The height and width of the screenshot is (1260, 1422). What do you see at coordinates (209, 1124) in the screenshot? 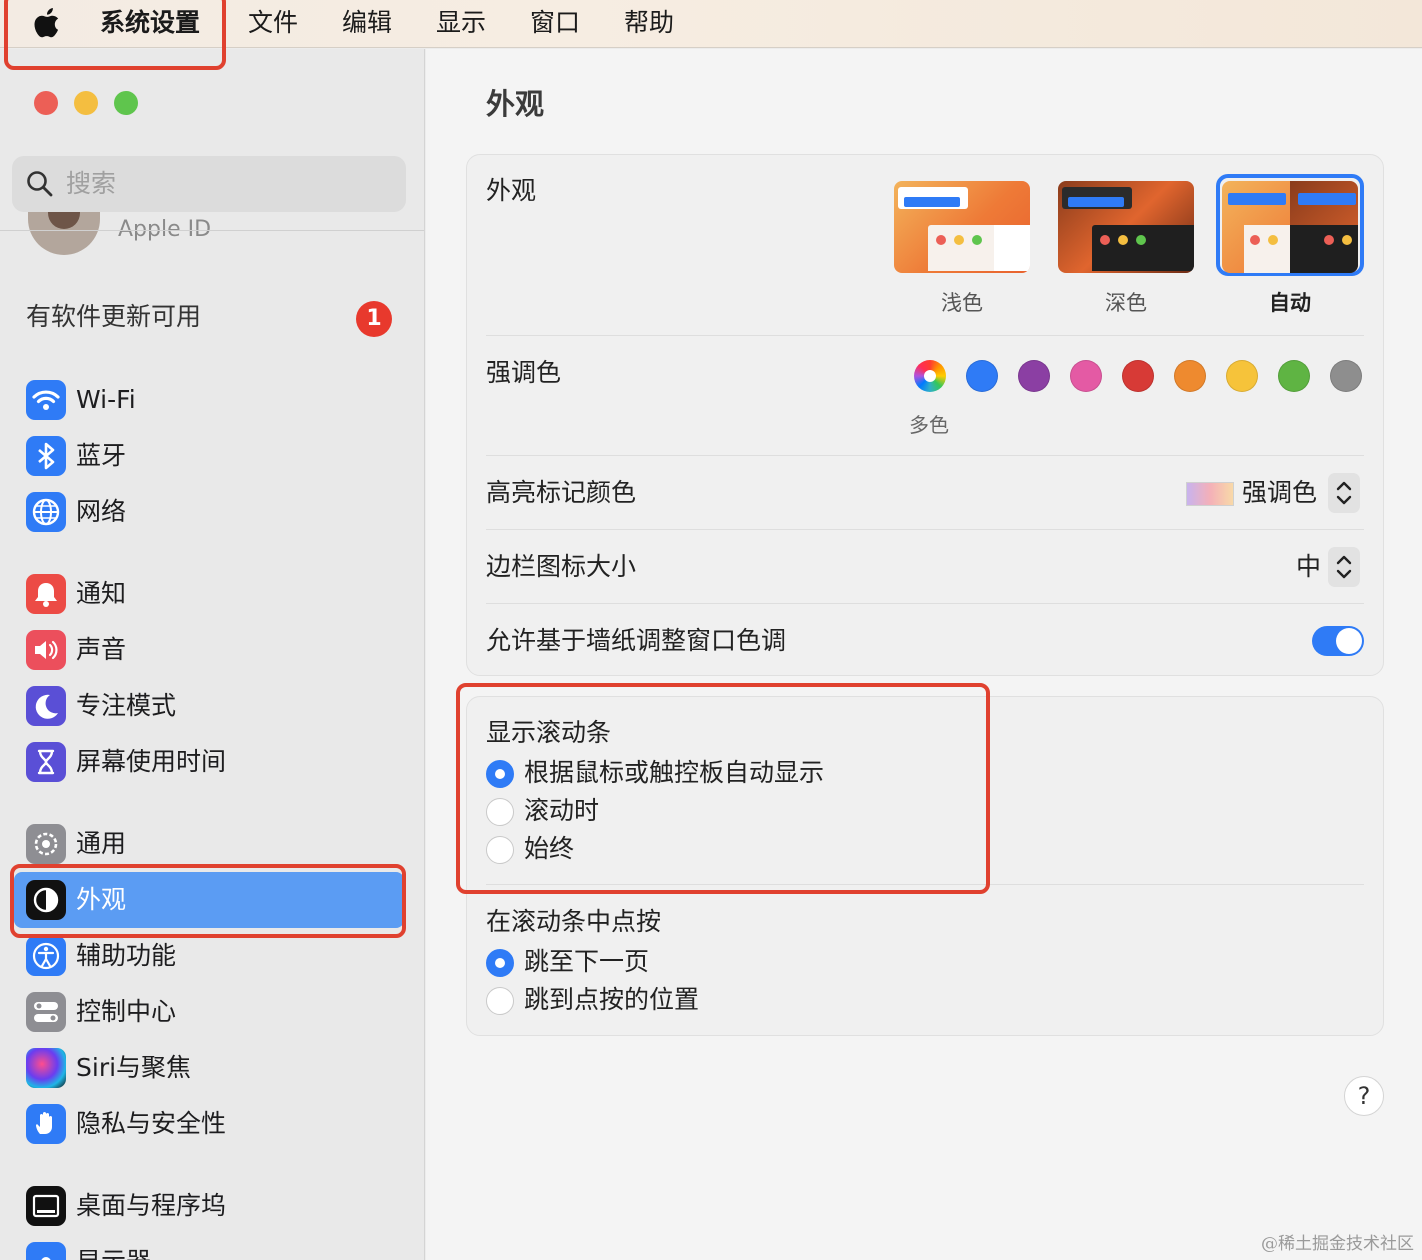
I see `sidebar-item-privacy: 隐私与安全性` at bounding box center [209, 1124].